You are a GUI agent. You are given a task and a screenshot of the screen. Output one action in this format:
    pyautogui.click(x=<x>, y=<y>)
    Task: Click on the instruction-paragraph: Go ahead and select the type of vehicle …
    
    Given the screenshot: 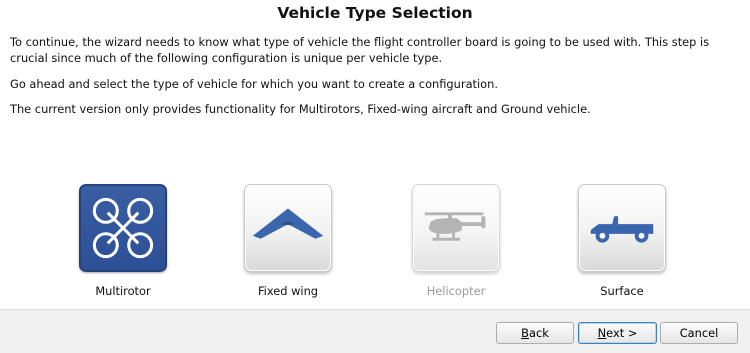 What is the action you would take?
    pyautogui.click(x=254, y=84)
    